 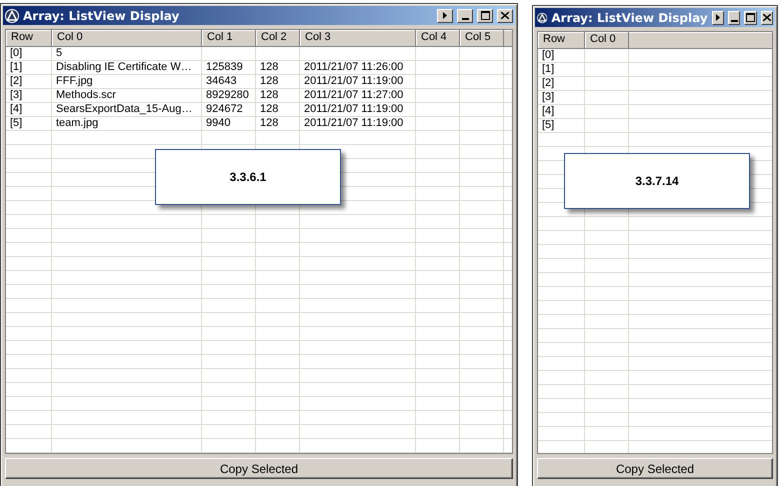 What do you see at coordinates (353, 67) in the screenshot?
I see `table-cell-text: 2011/21/07 11:26:00` at bounding box center [353, 67].